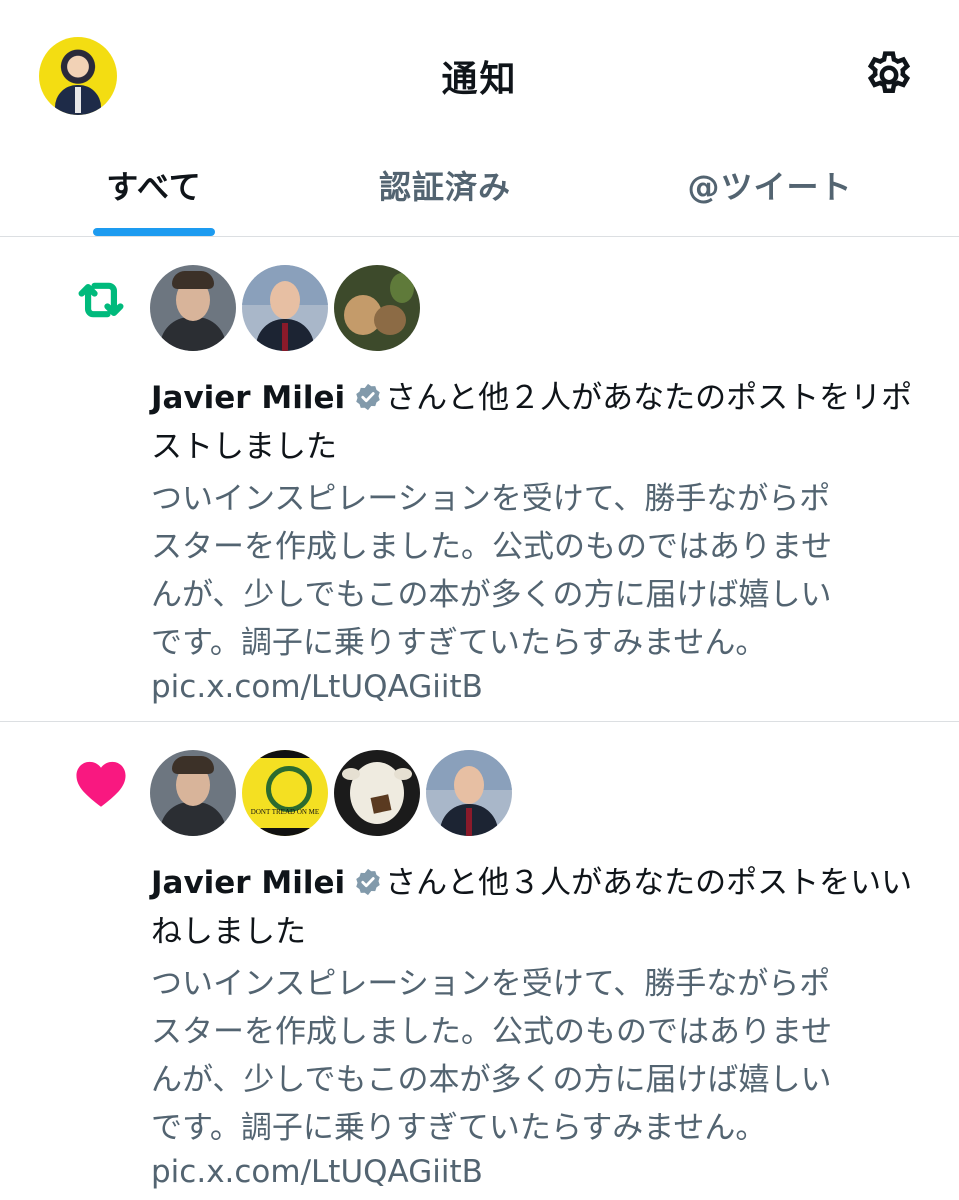 The image size is (959, 1200). What do you see at coordinates (889, 75) in the screenshot?
I see `gear-icon` at bounding box center [889, 75].